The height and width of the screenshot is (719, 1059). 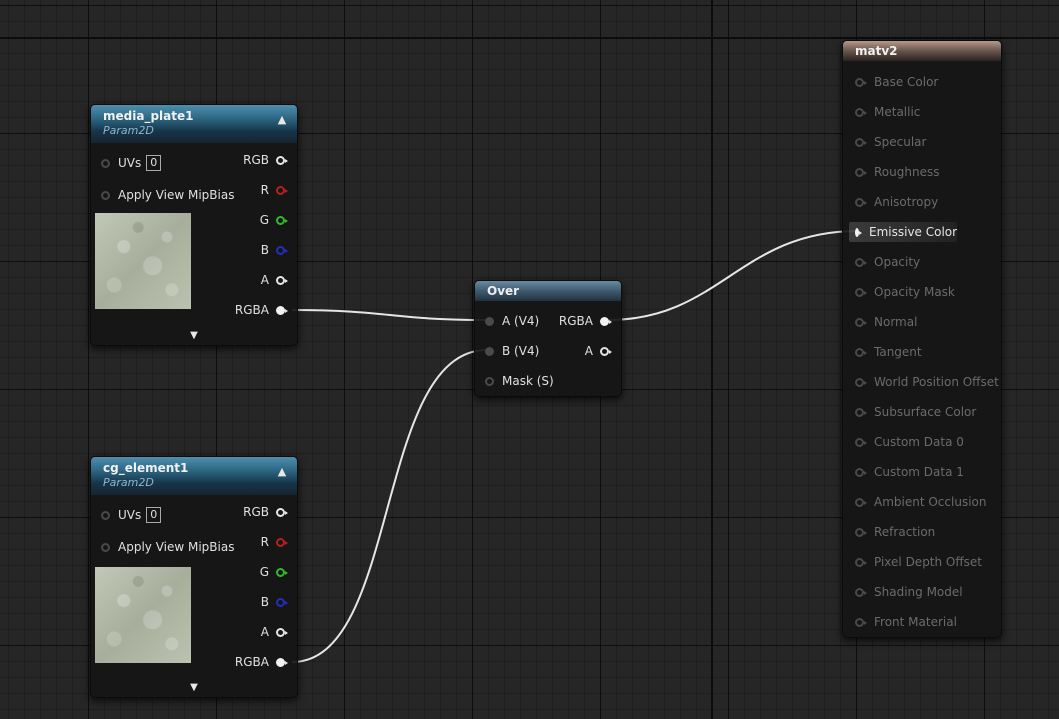 I want to click on wire-cg-rgba-to-over-b, so click(x=389, y=506).